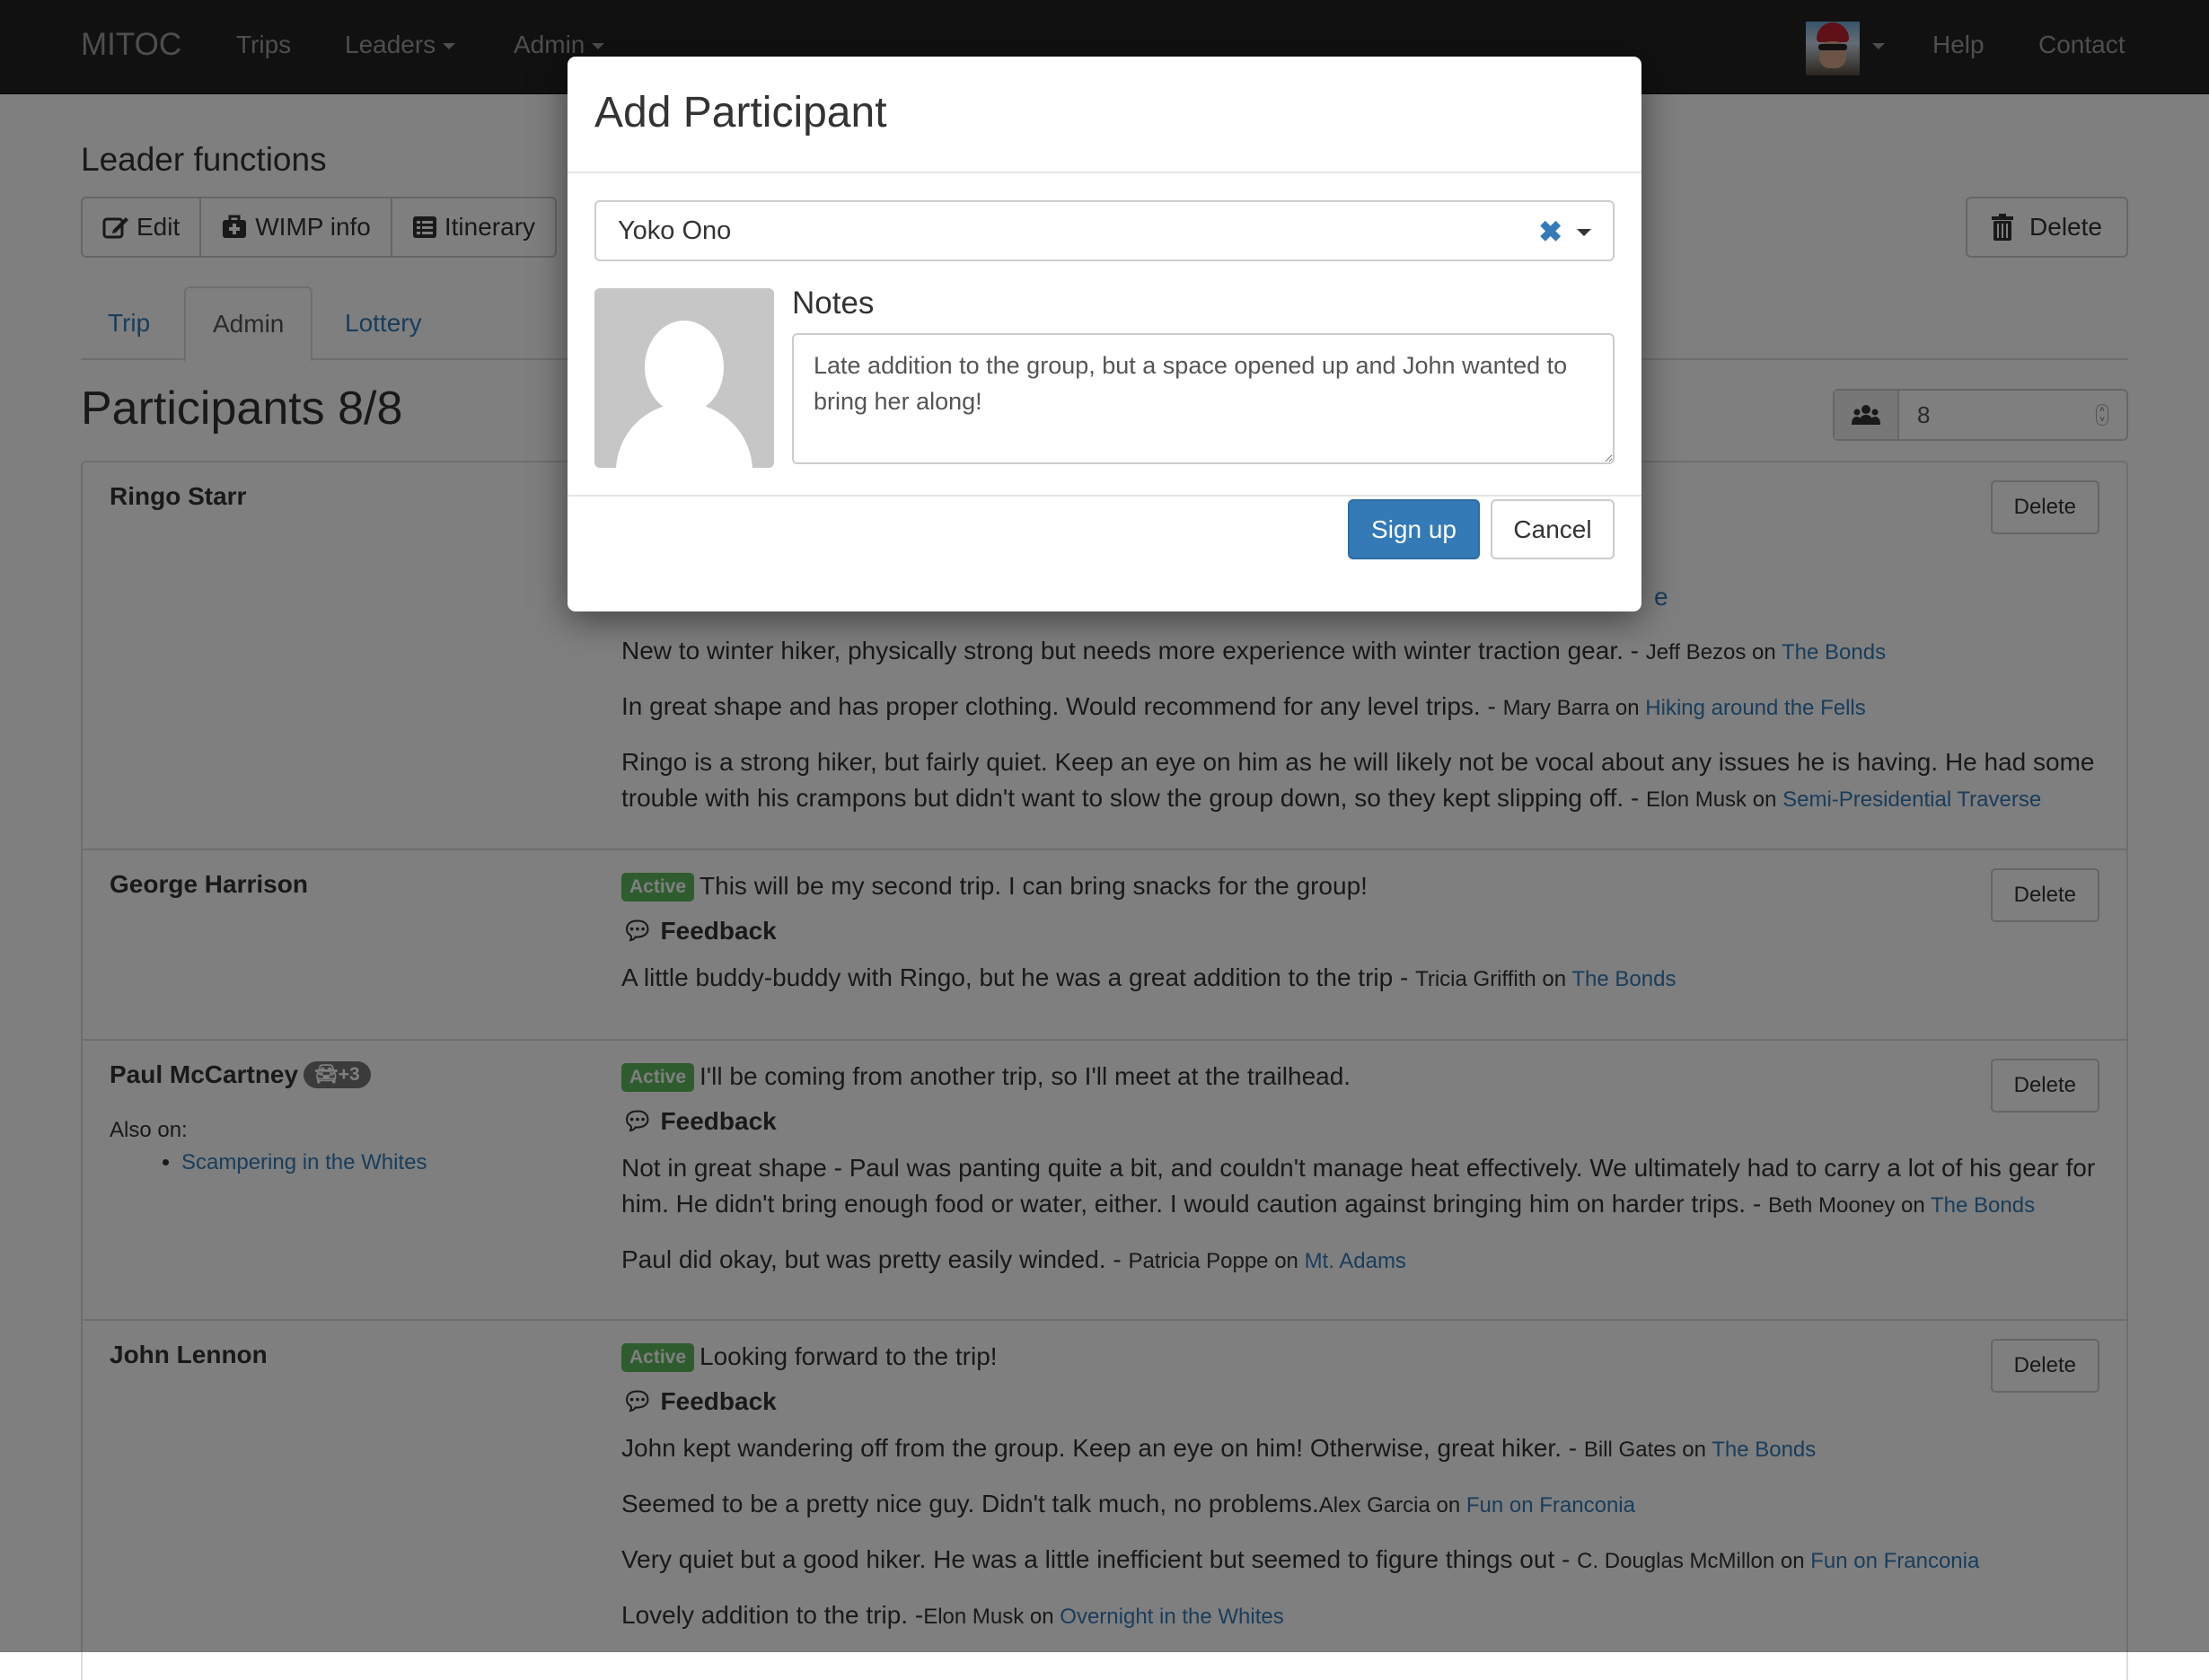 The height and width of the screenshot is (1680, 2209). What do you see at coordinates (1553, 529) in the screenshot?
I see `cancel-button: Cancel` at bounding box center [1553, 529].